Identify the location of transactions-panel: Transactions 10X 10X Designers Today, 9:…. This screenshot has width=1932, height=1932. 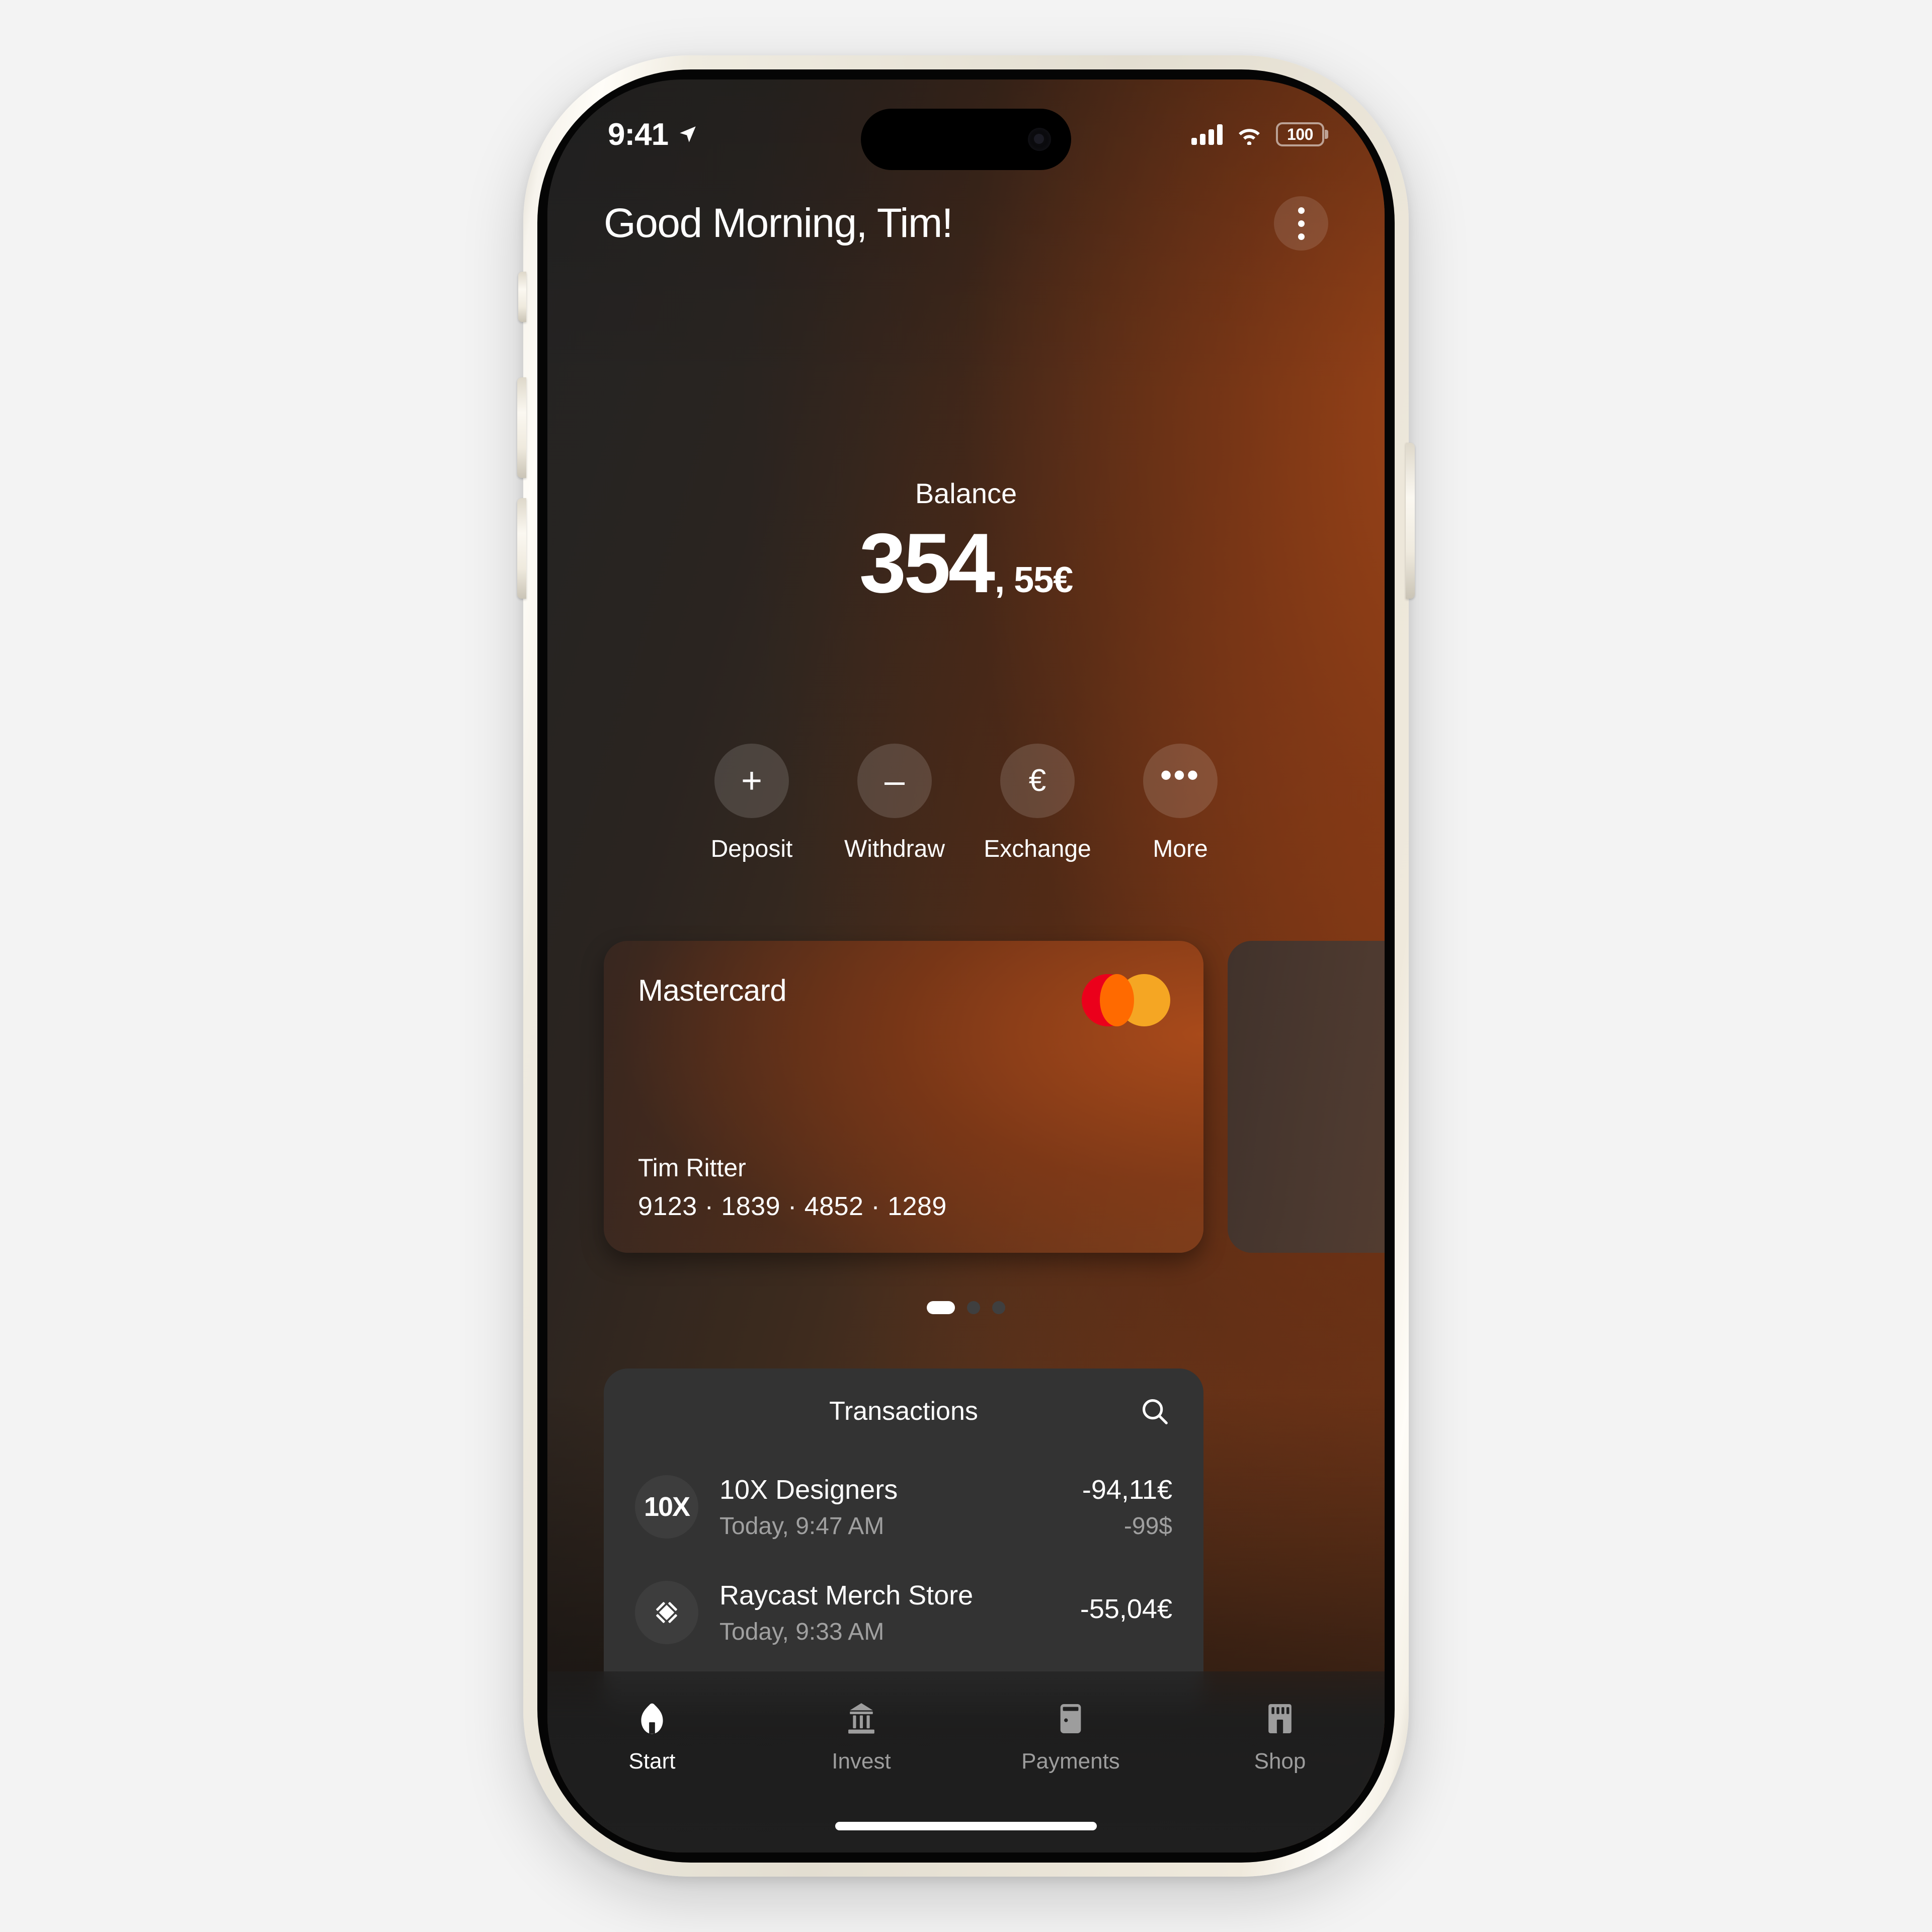
(903, 1545).